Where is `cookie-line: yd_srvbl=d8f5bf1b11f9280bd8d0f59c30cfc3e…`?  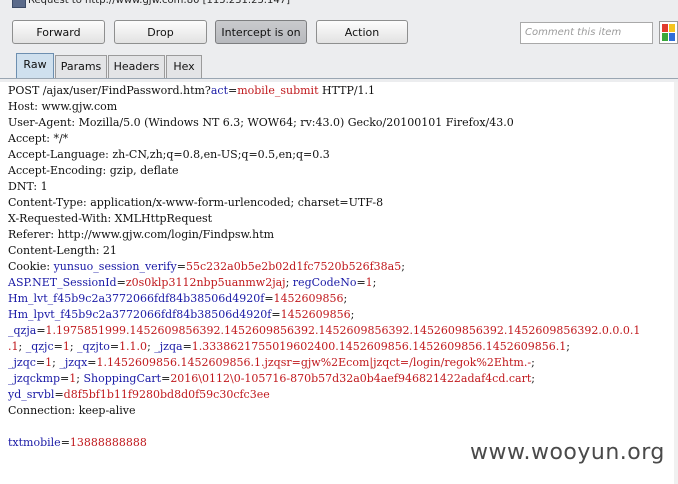 cookie-line: yd_srvbl=d8f5bf1b11f9280bd8d0f59c30cfc3e… is located at coordinates (139, 394).